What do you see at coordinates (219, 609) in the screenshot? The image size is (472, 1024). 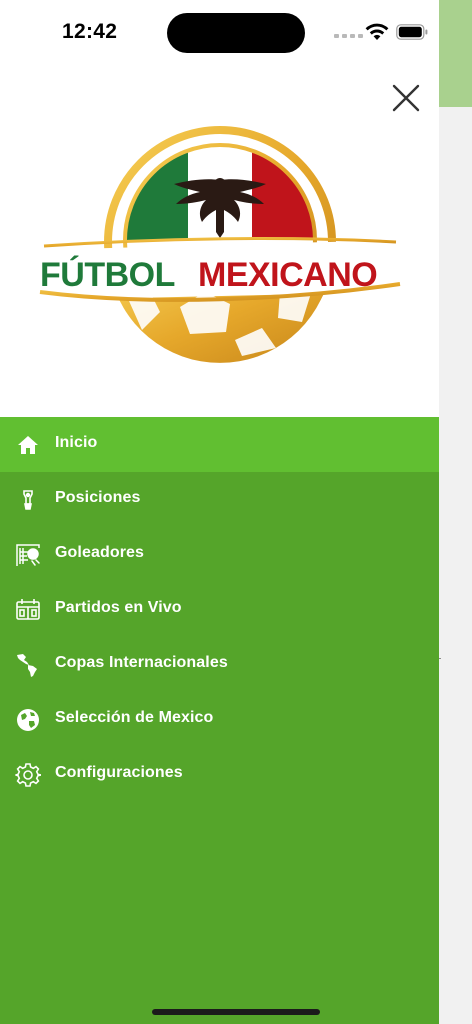 I see `menu-item-partidos-en-vivo: Partidos en Vivo` at bounding box center [219, 609].